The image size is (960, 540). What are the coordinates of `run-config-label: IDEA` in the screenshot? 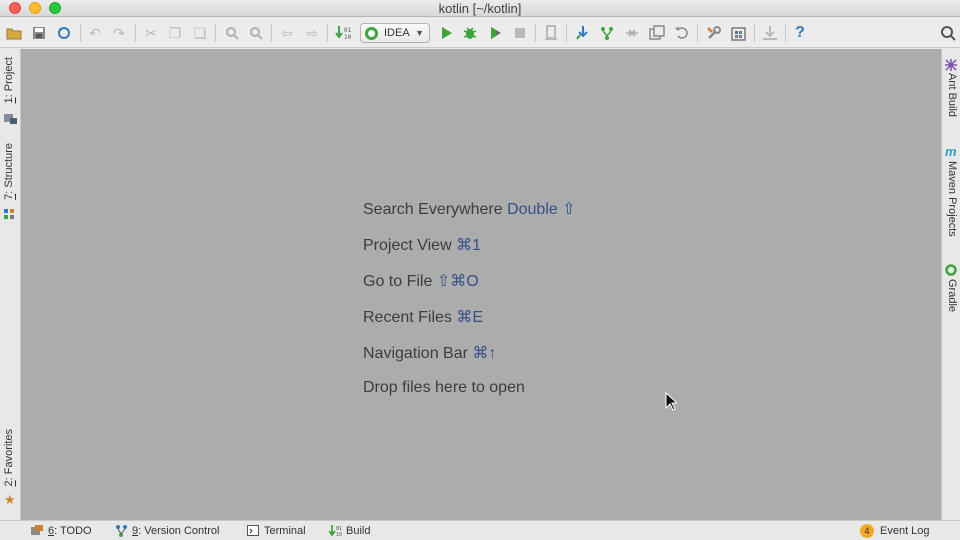 It's located at (397, 33).